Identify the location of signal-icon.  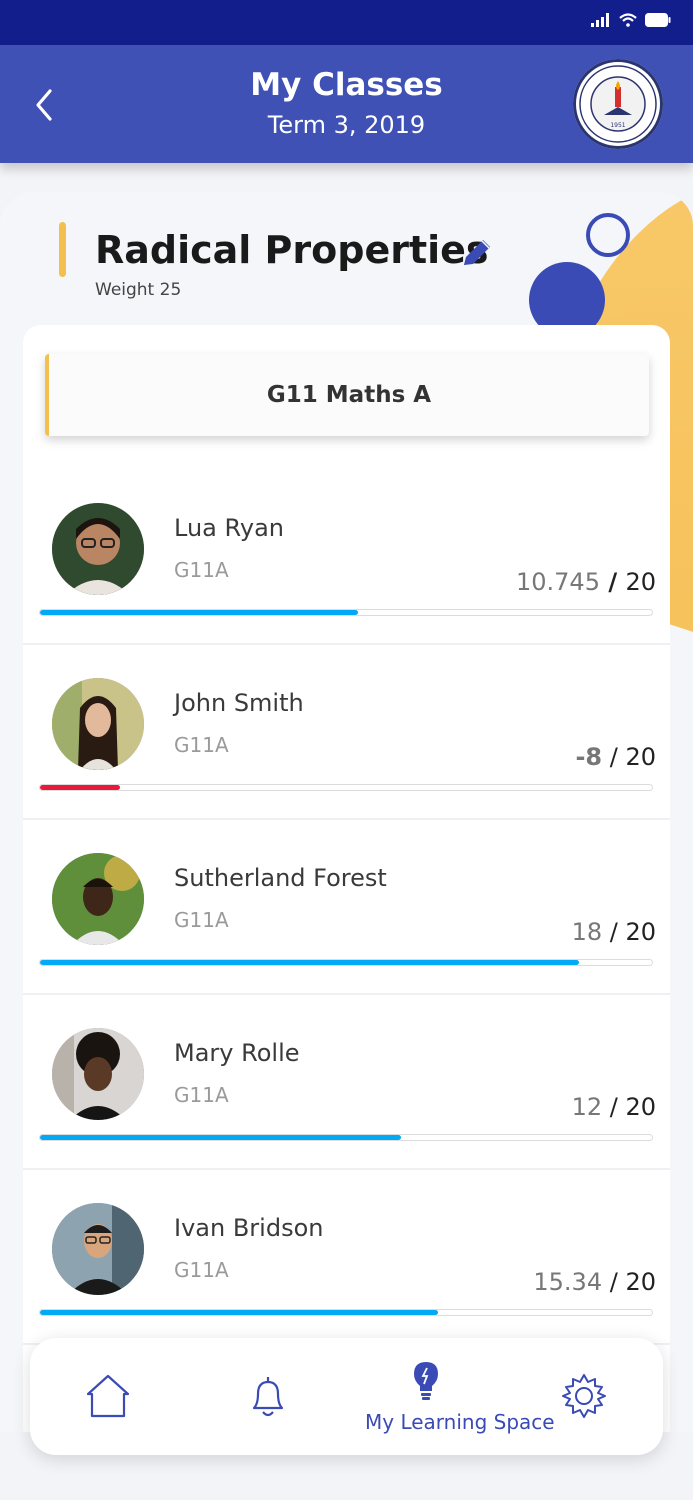
(600, 20).